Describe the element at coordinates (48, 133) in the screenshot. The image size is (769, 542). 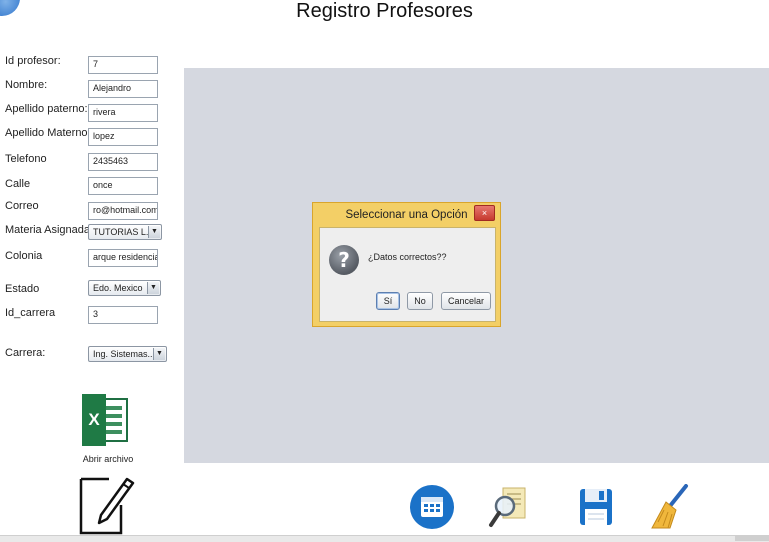
I see `label-apellido-materno: Apellido Materno:` at that location.